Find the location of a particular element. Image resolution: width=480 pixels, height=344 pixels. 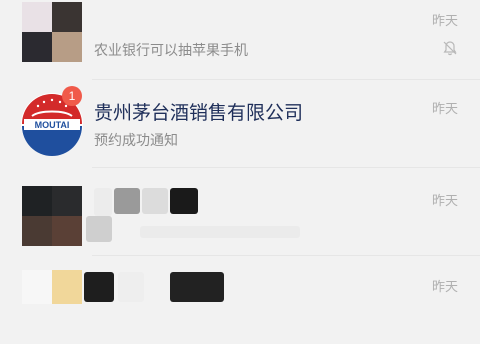

chat-preview: 农业银行可以抽苹果手机 is located at coordinates (171, 51).